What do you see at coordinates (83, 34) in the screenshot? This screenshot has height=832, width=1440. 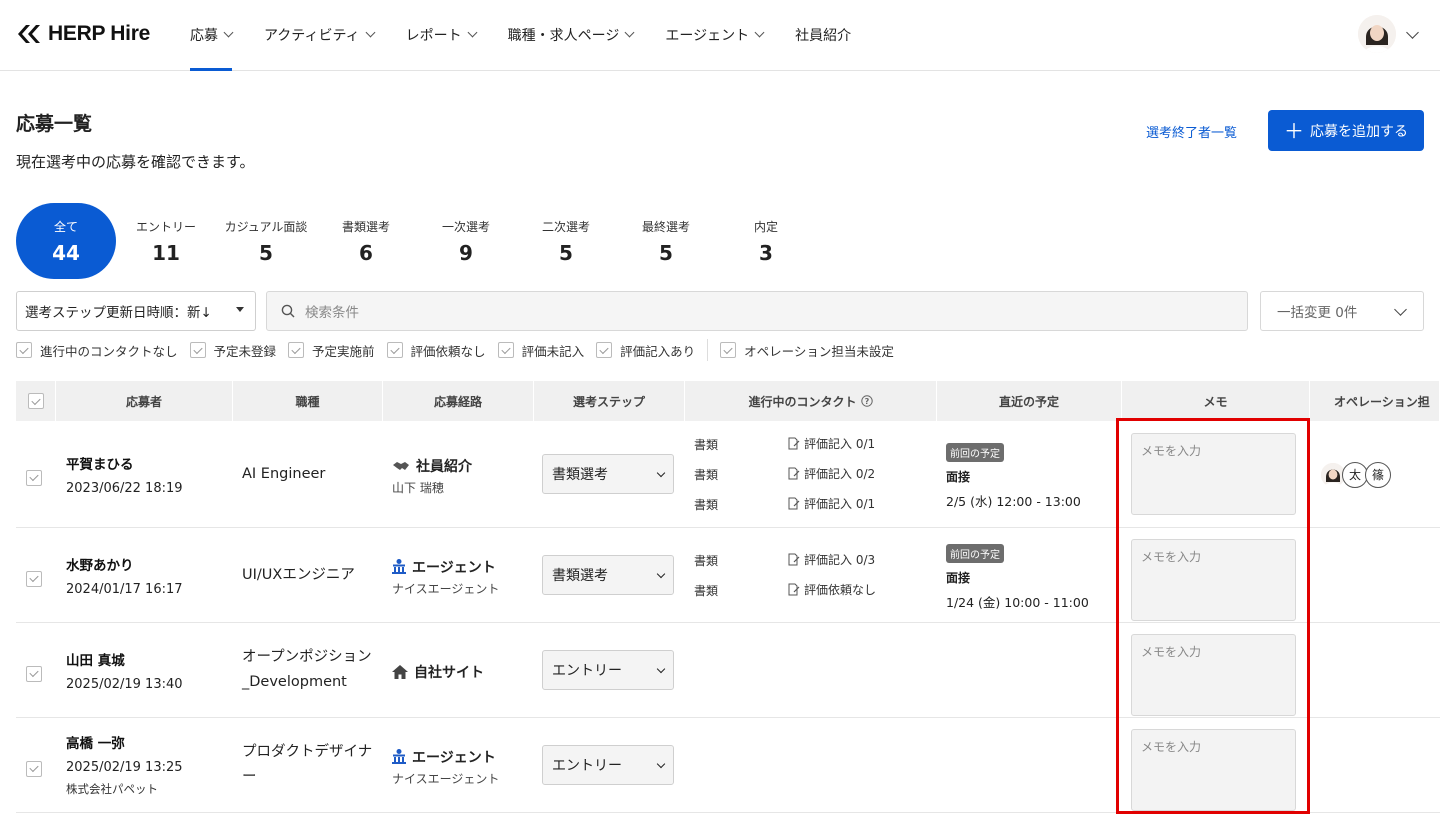 I see `logo: HERP Hire` at bounding box center [83, 34].